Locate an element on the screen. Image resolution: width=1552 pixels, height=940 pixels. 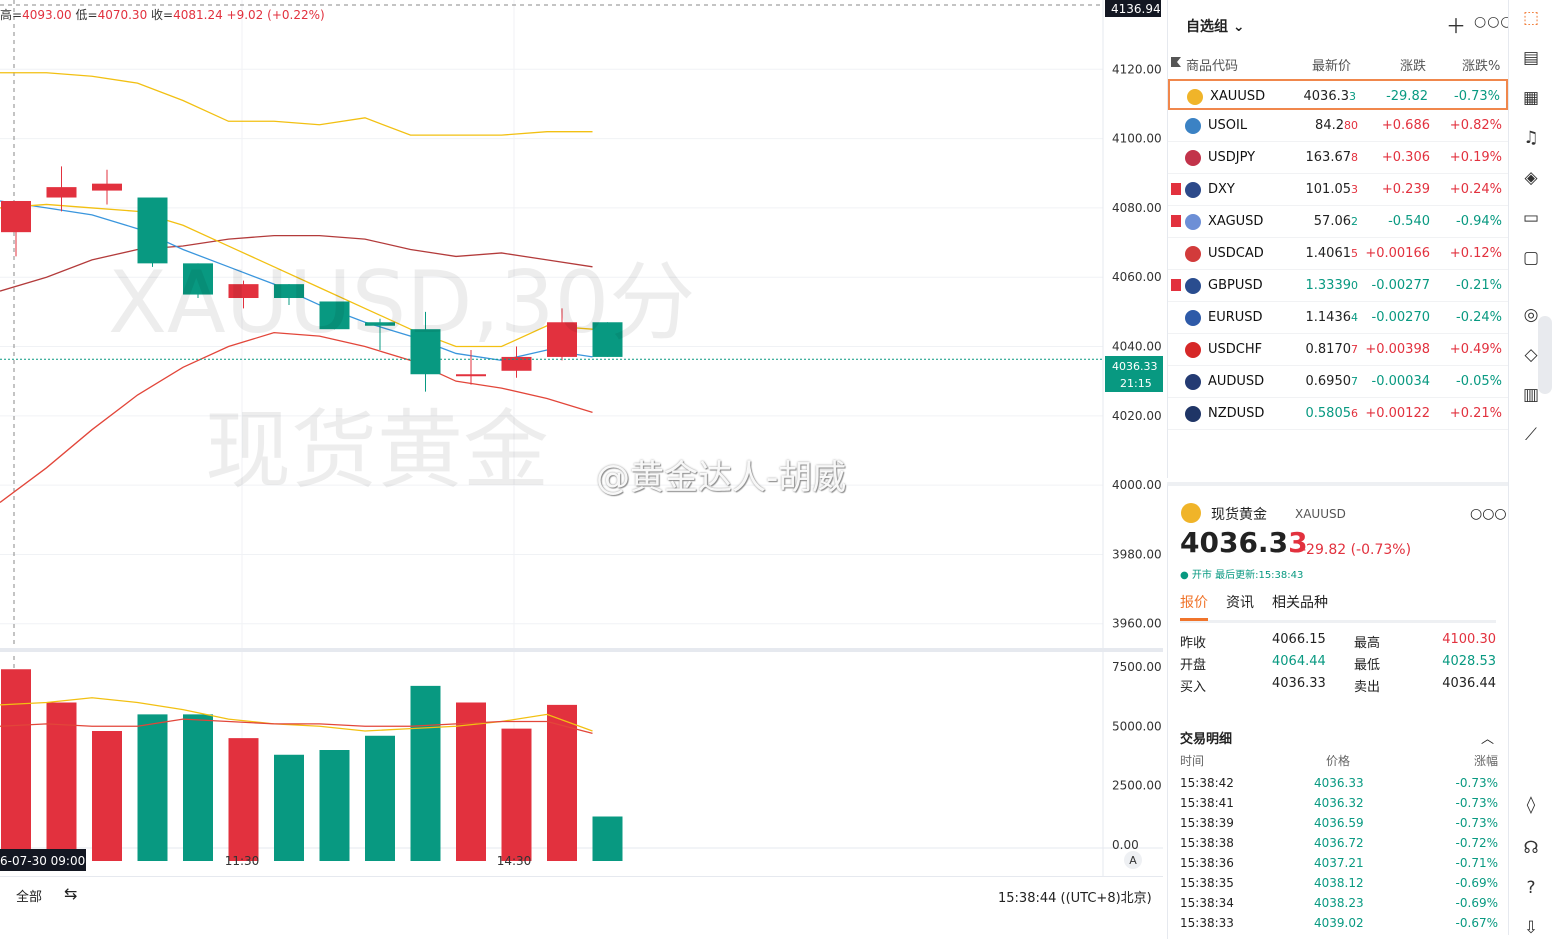
price-tick: 4060.00 is located at coordinates (1137, 277).